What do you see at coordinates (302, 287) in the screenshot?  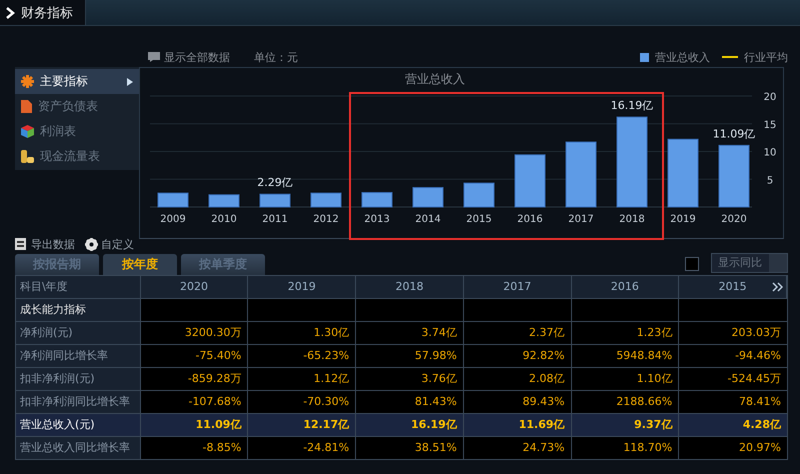 I see `column-header: 2019` at bounding box center [302, 287].